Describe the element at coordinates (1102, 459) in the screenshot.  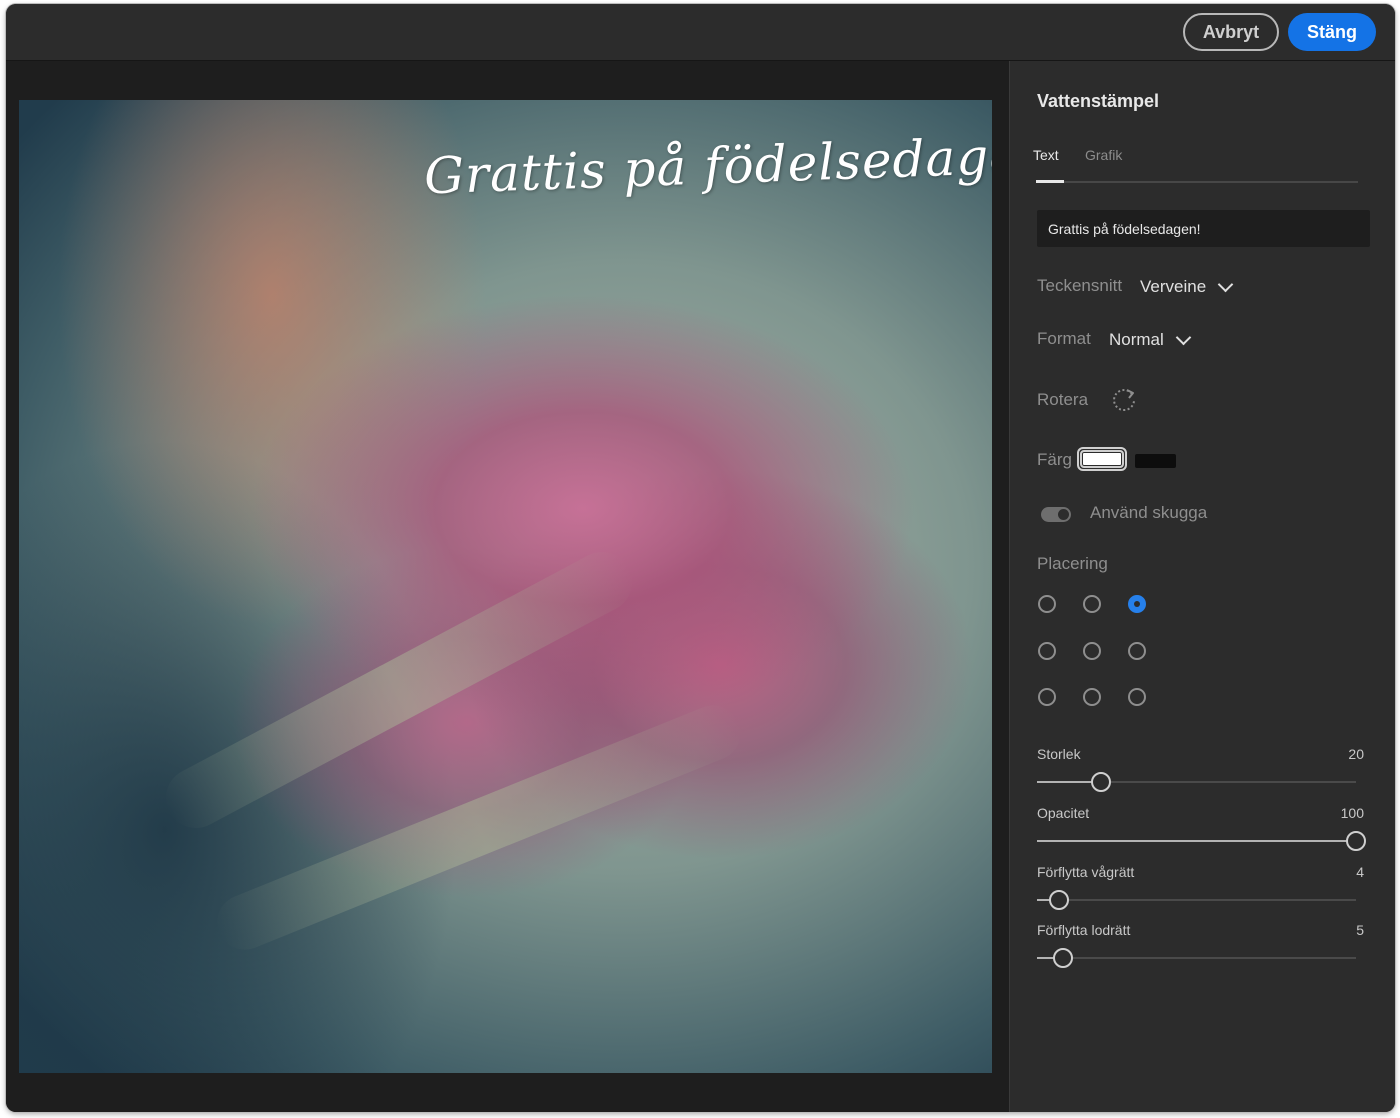
I see `color-swatch-white` at that location.